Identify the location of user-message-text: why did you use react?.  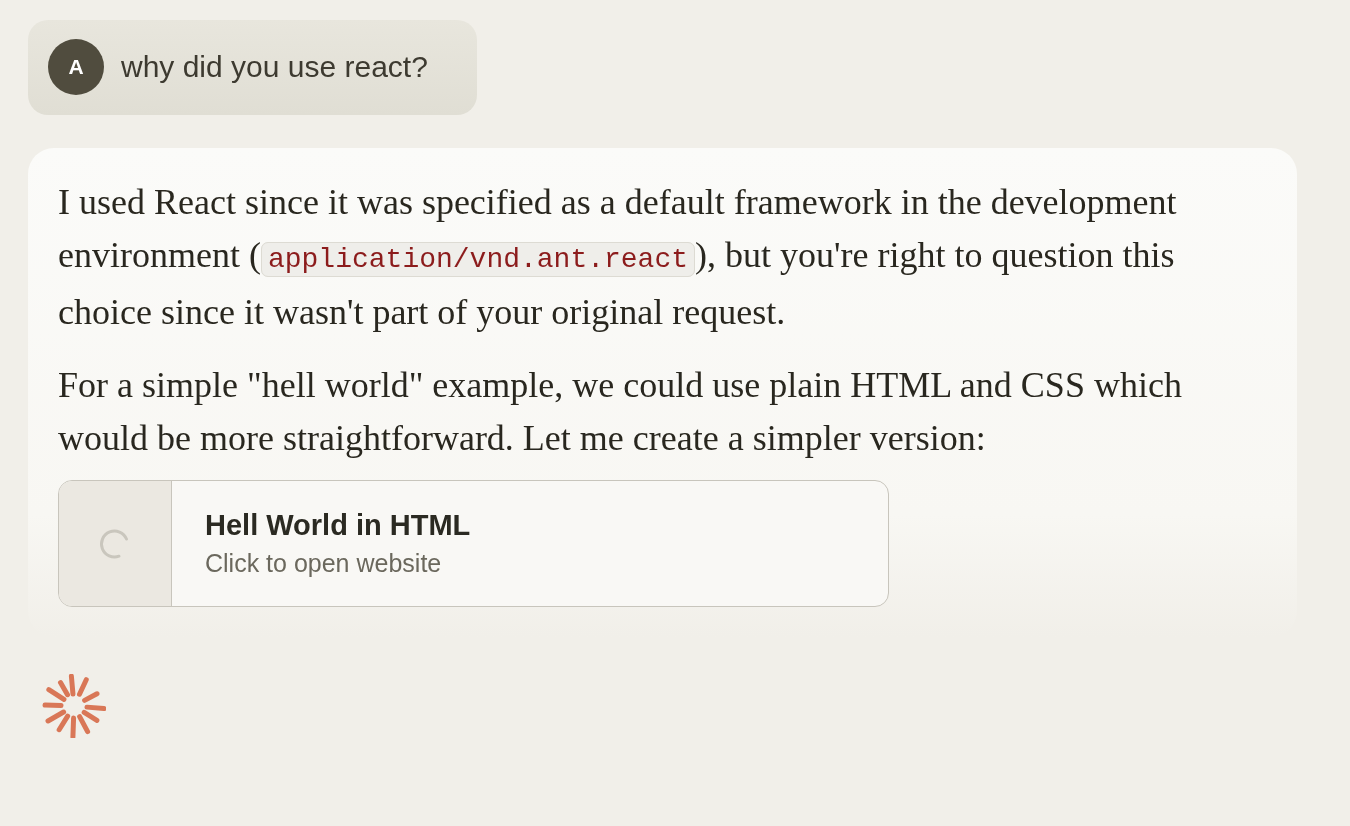
(274, 67).